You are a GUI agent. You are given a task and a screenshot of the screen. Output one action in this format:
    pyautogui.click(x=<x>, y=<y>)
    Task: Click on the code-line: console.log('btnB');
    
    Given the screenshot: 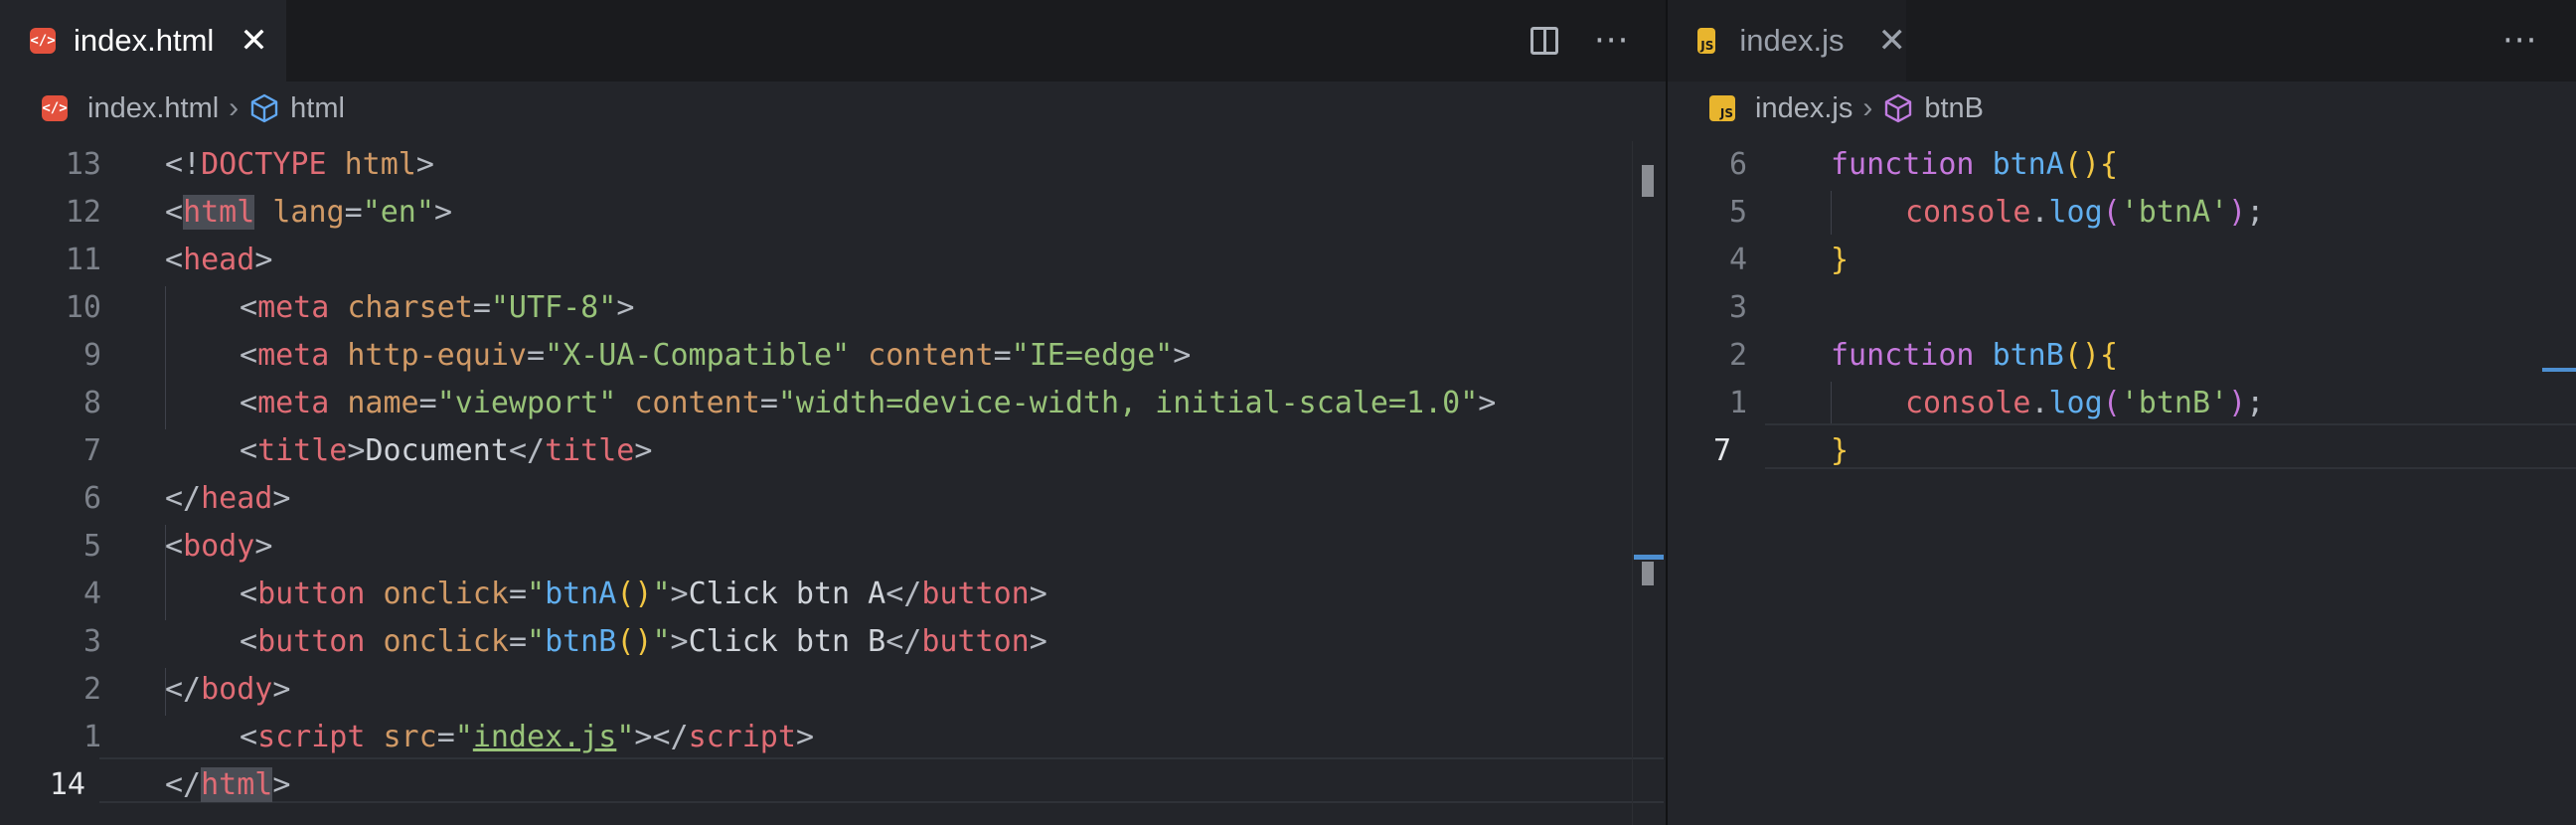 What is the action you would take?
    pyautogui.click(x=2085, y=403)
    